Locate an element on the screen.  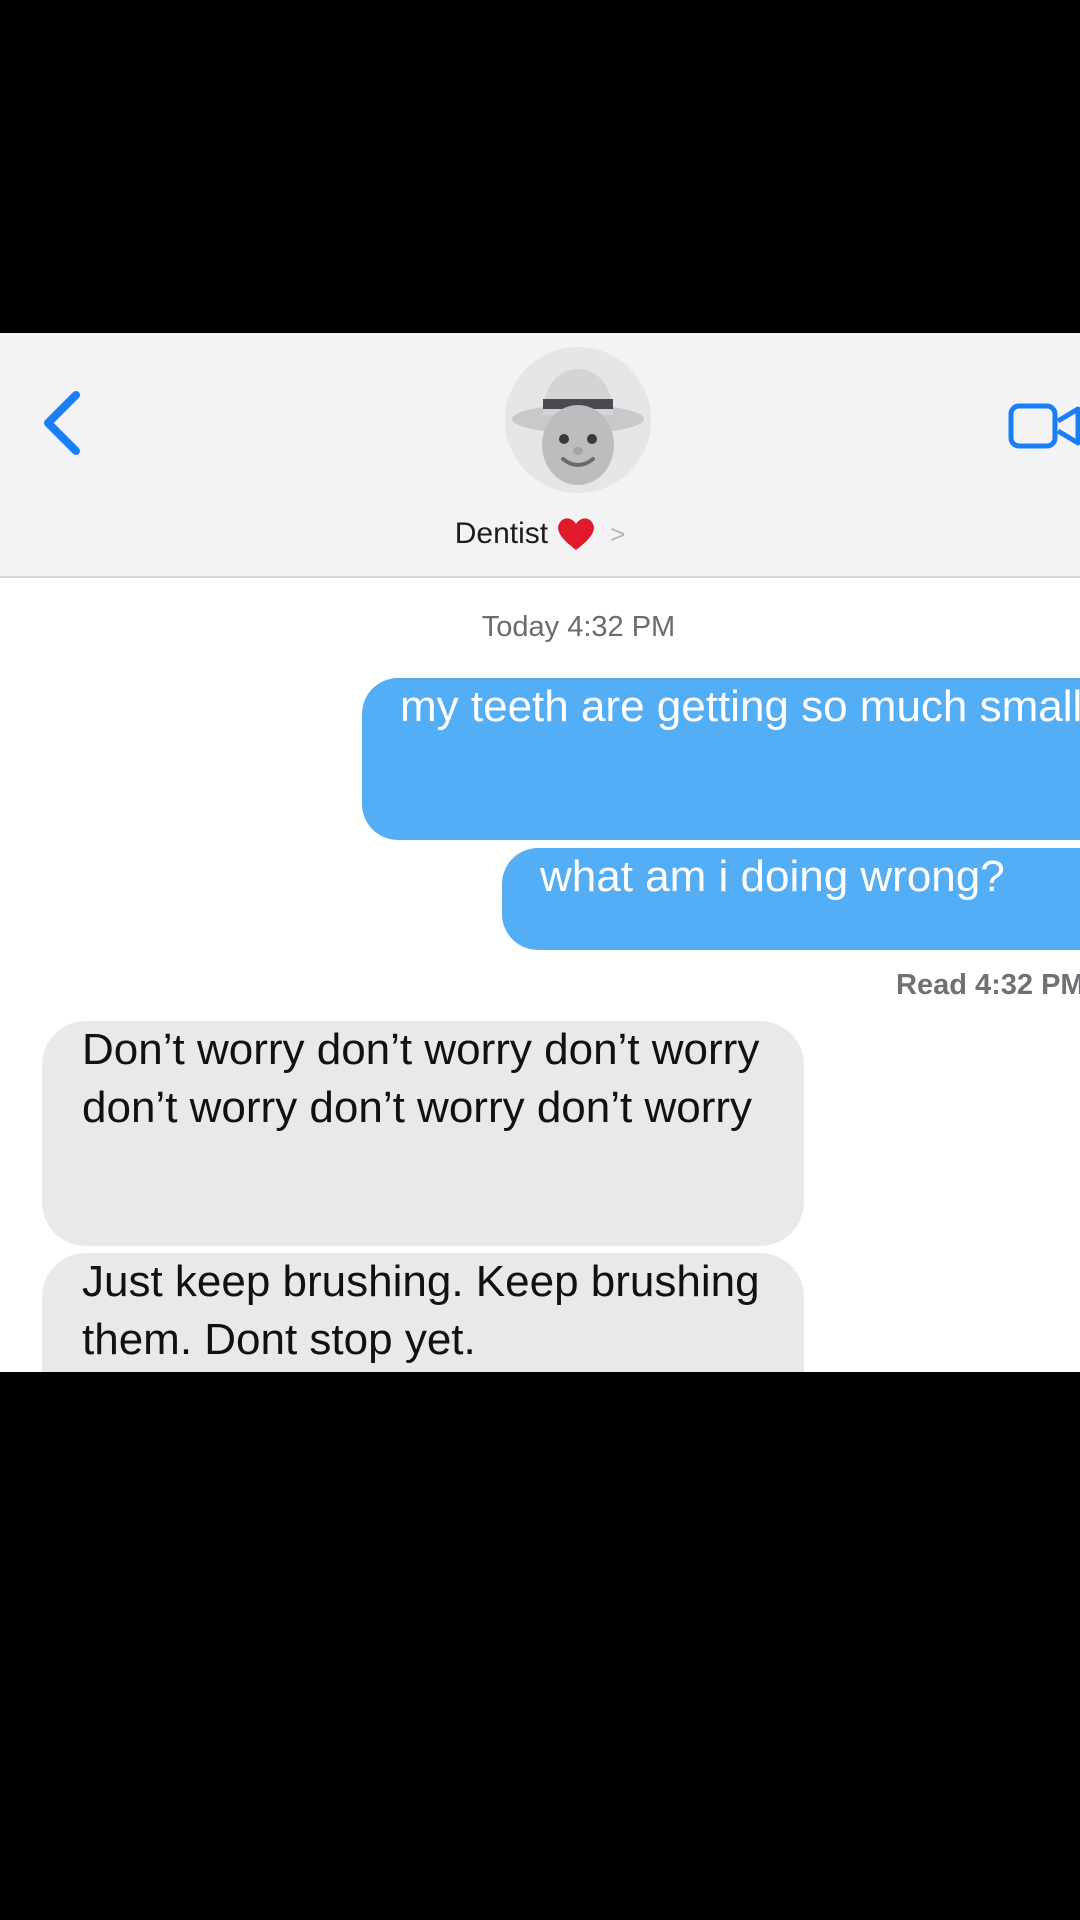
red-heart-icon is located at coordinates (576, 534).